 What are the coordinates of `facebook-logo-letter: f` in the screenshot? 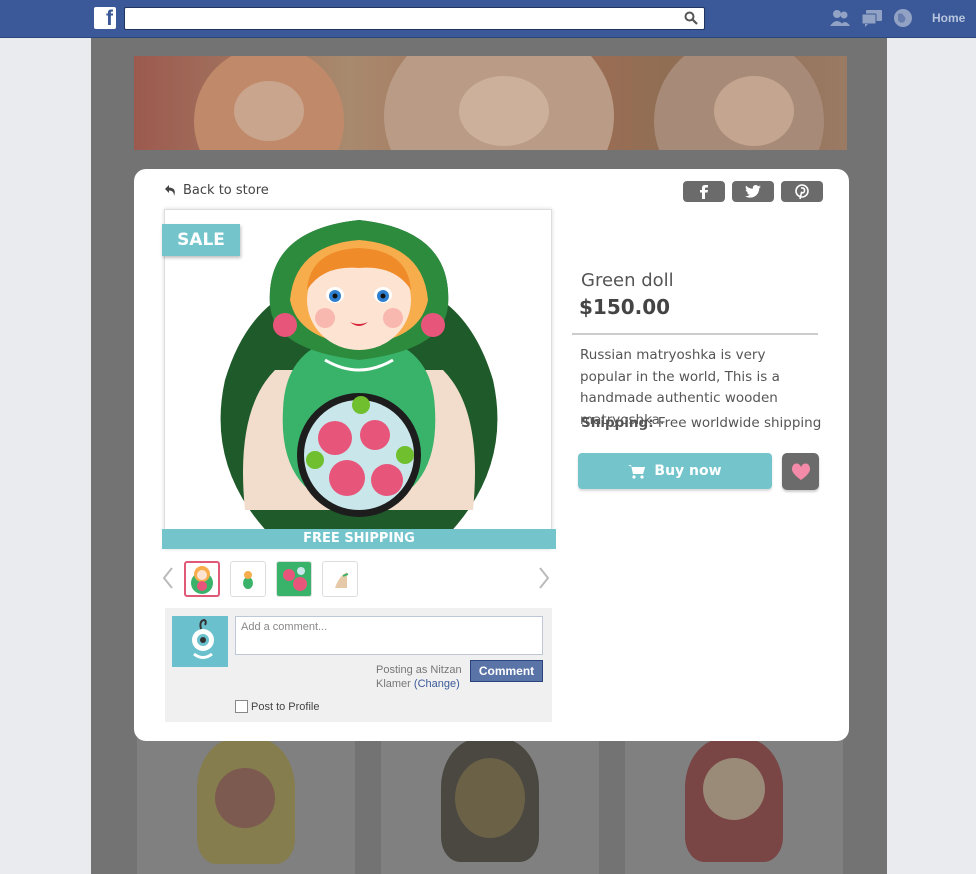 It's located at (109, 18).